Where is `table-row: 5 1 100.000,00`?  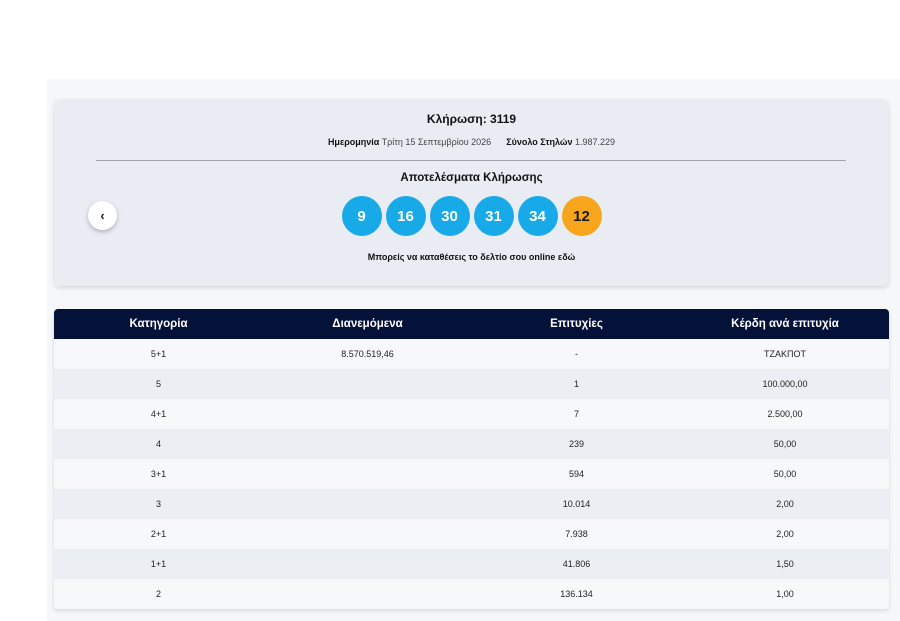
table-row: 5 1 100.000,00 is located at coordinates (471, 384).